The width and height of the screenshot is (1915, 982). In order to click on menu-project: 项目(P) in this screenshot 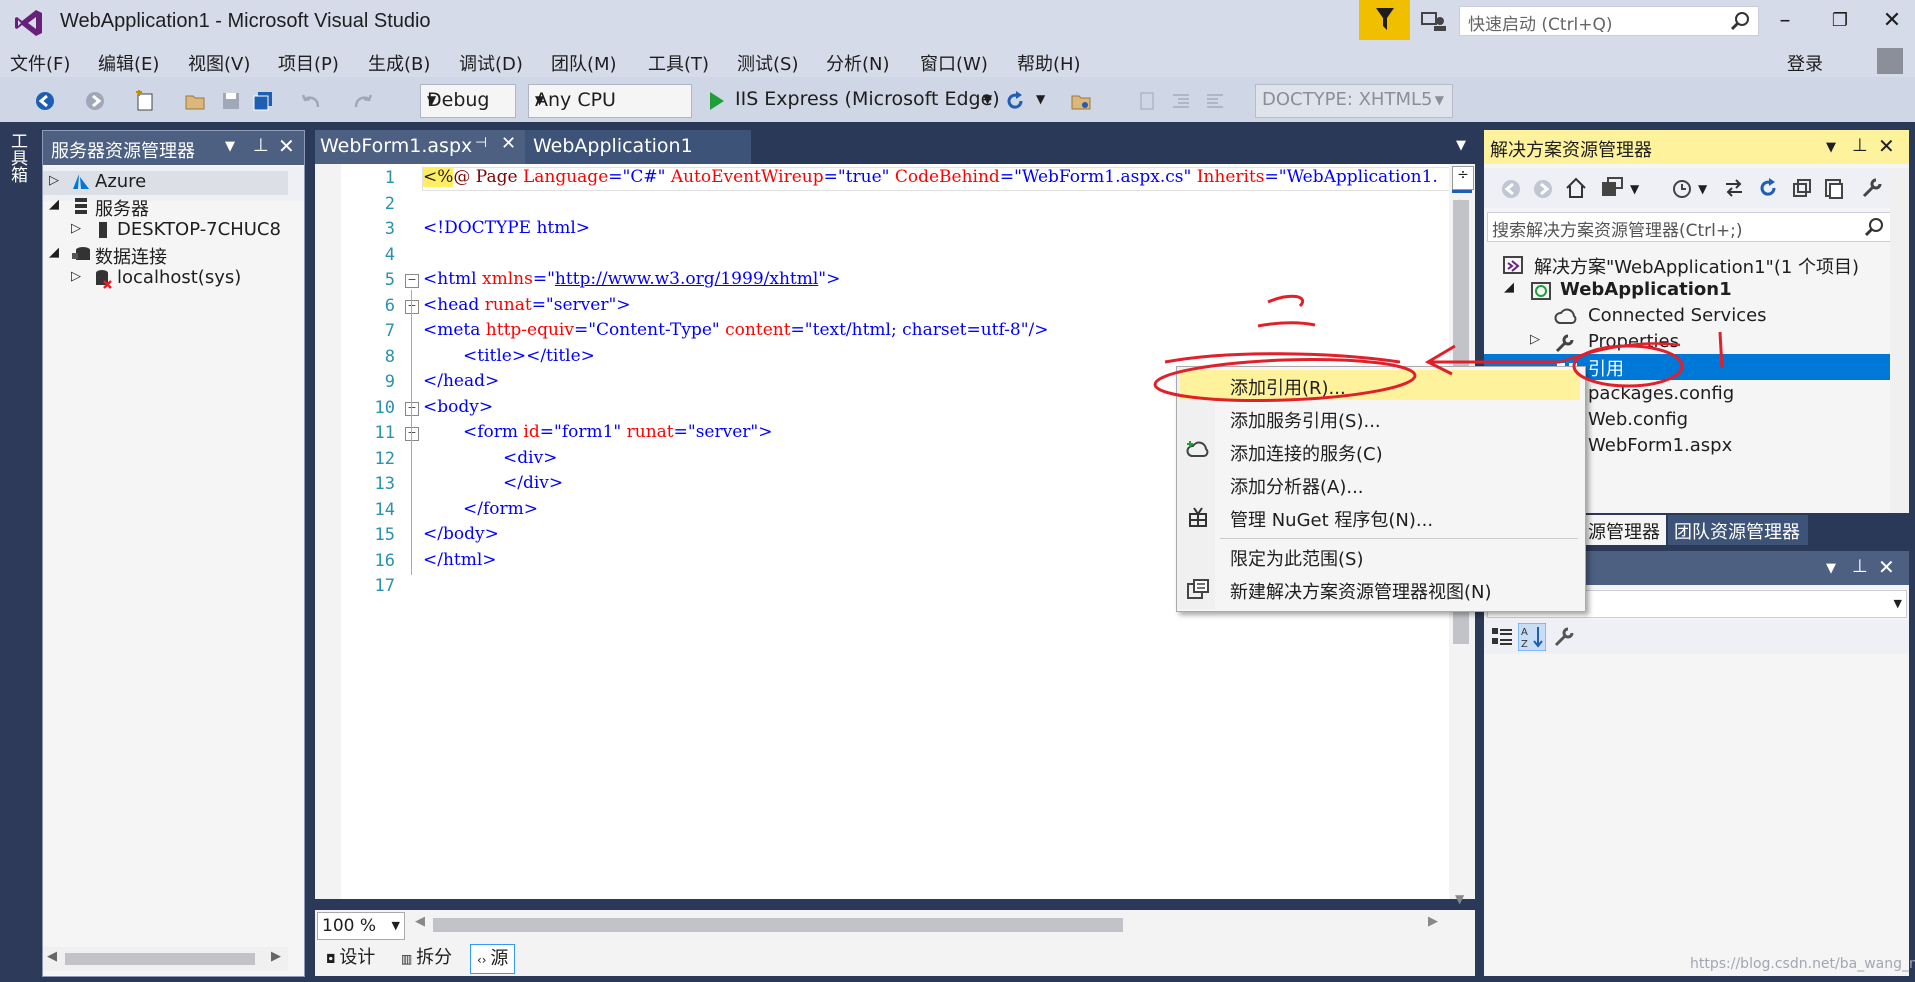, I will do `click(308, 63)`.